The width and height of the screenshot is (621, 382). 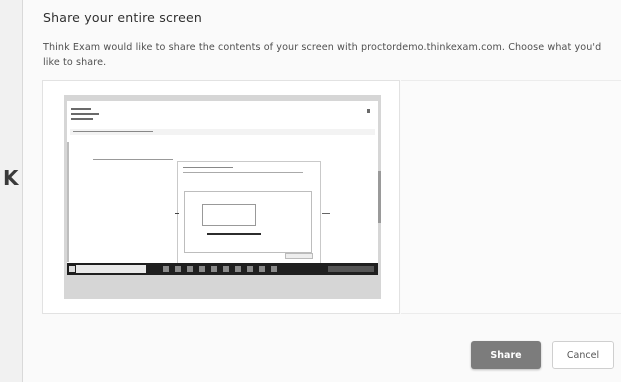 I want to click on preview-inner-title, so click(x=208, y=167).